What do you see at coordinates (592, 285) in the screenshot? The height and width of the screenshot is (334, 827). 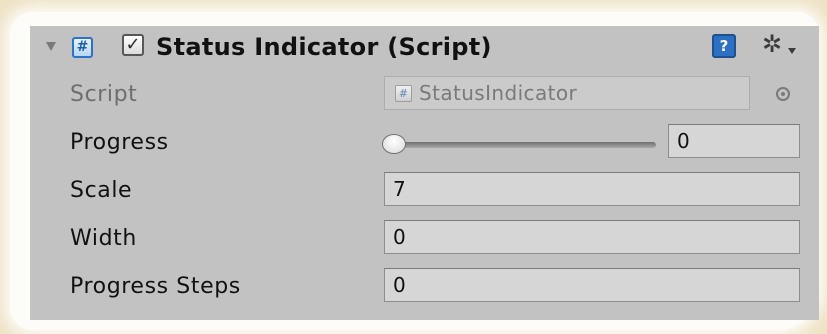 I see `progress-steps-input: 0` at bounding box center [592, 285].